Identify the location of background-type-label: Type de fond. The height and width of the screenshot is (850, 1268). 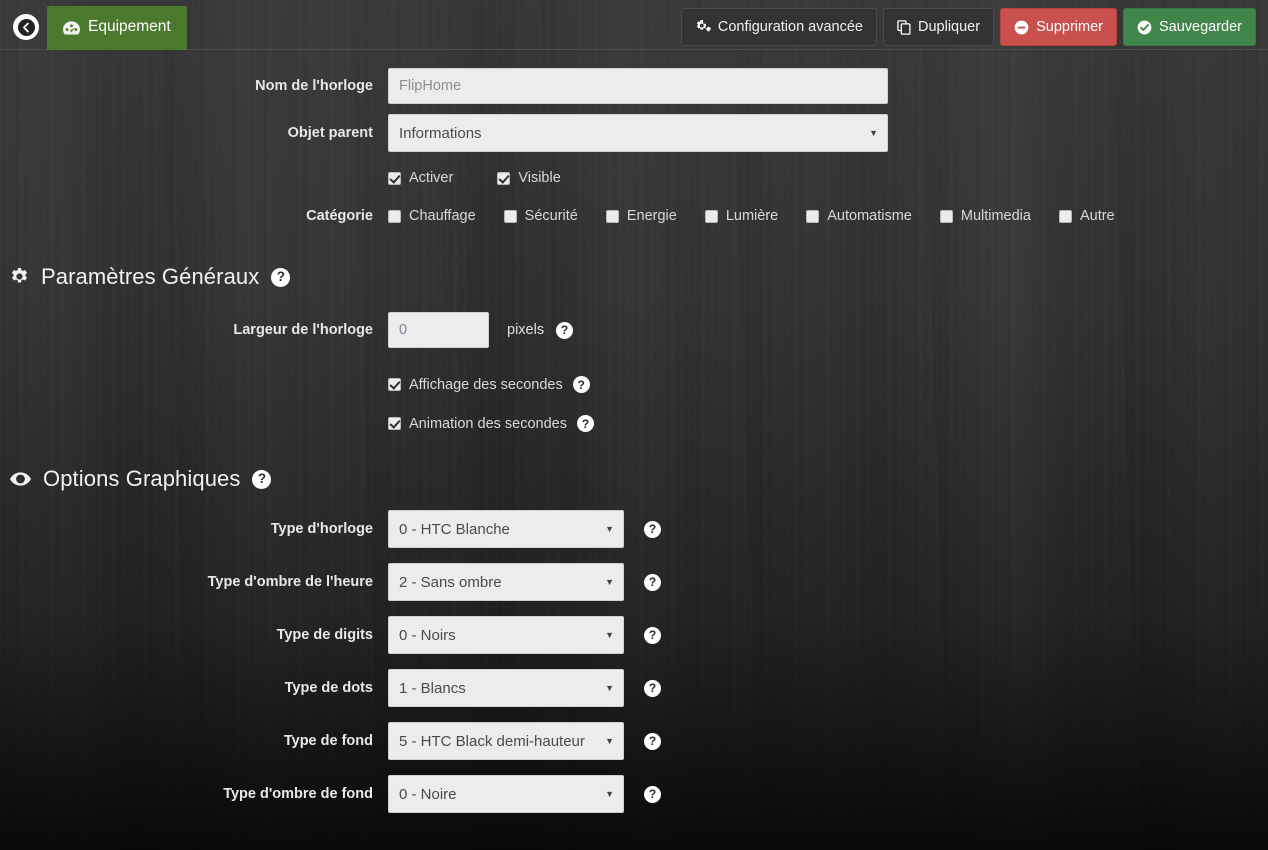
(328, 741).